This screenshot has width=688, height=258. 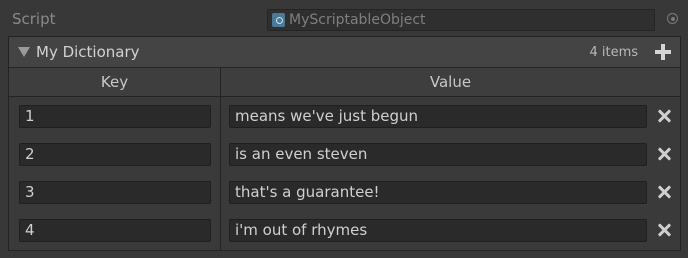 I want to click on key-column-header: Key, so click(x=114, y=82).